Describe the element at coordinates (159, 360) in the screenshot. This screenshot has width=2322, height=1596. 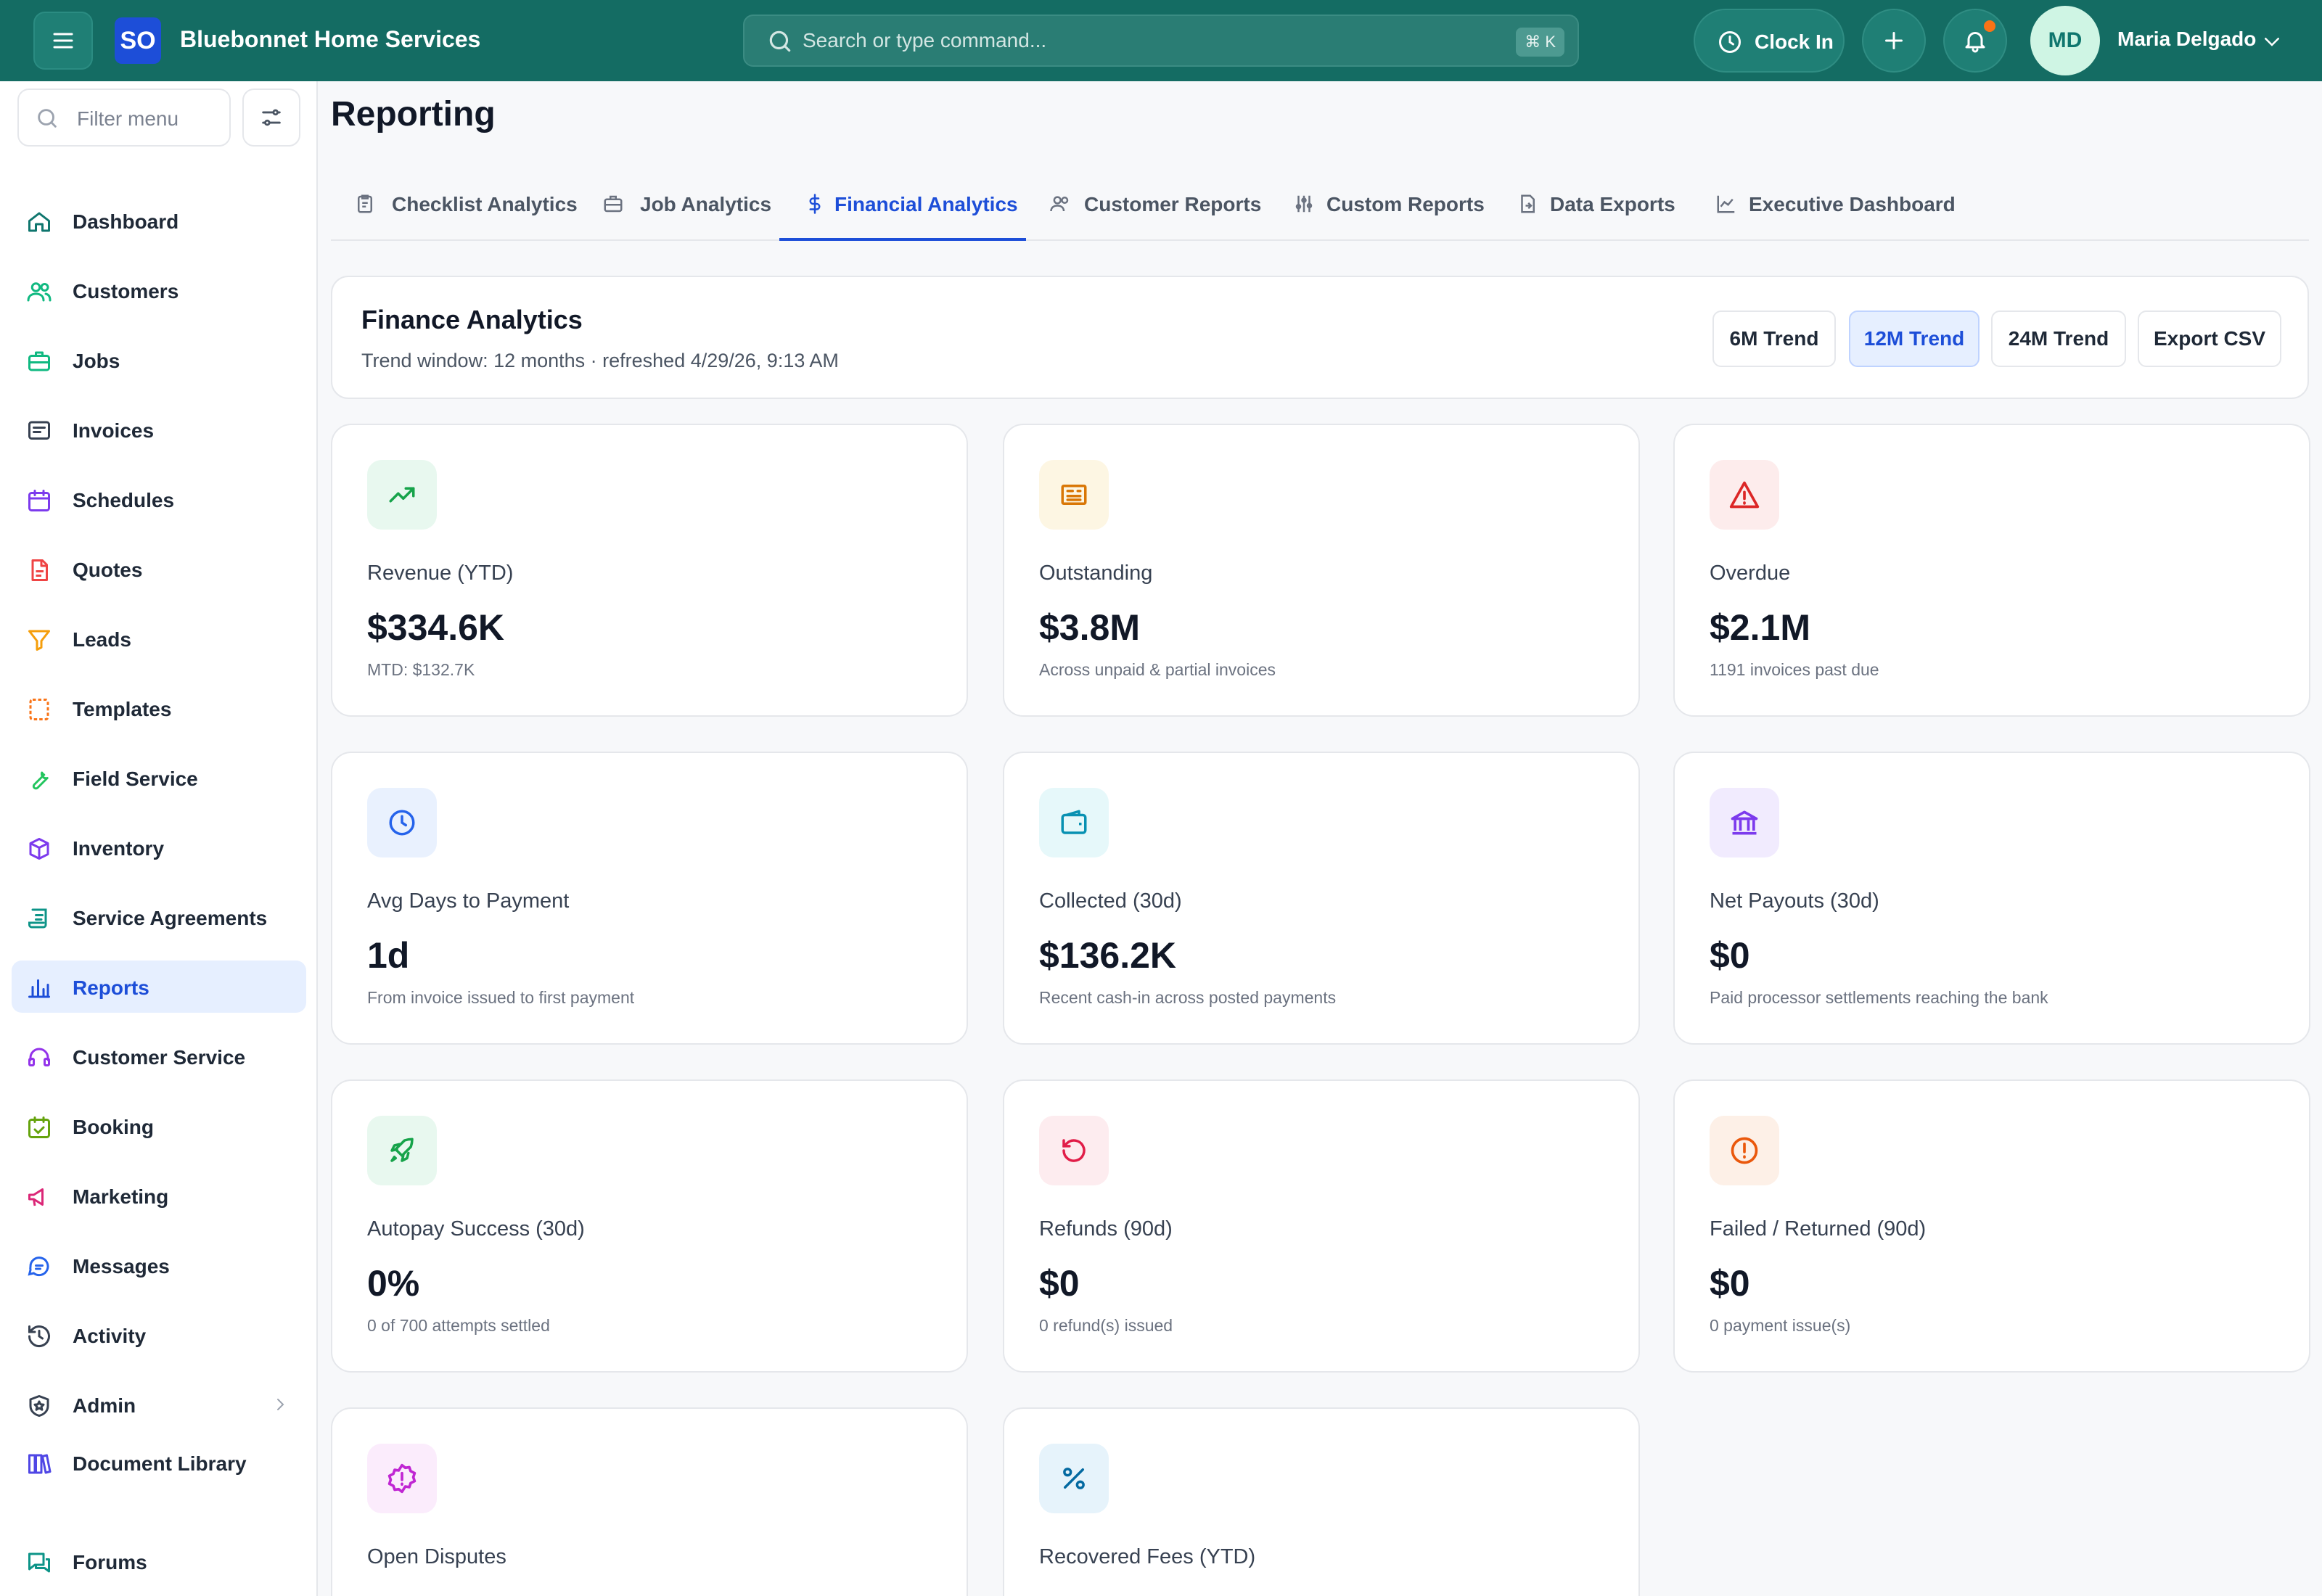
I see `sidebar-item-jobs: Jobs` at that location.